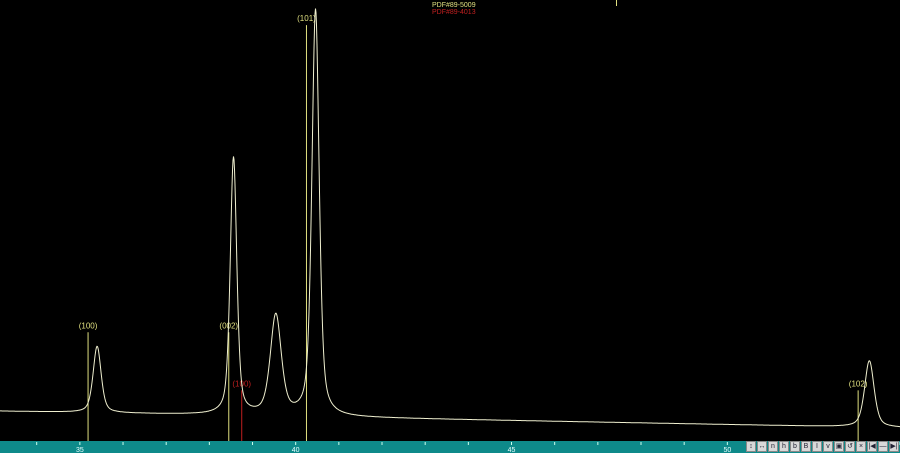  I want to click on toolbar-button: b, so click(795, 446).